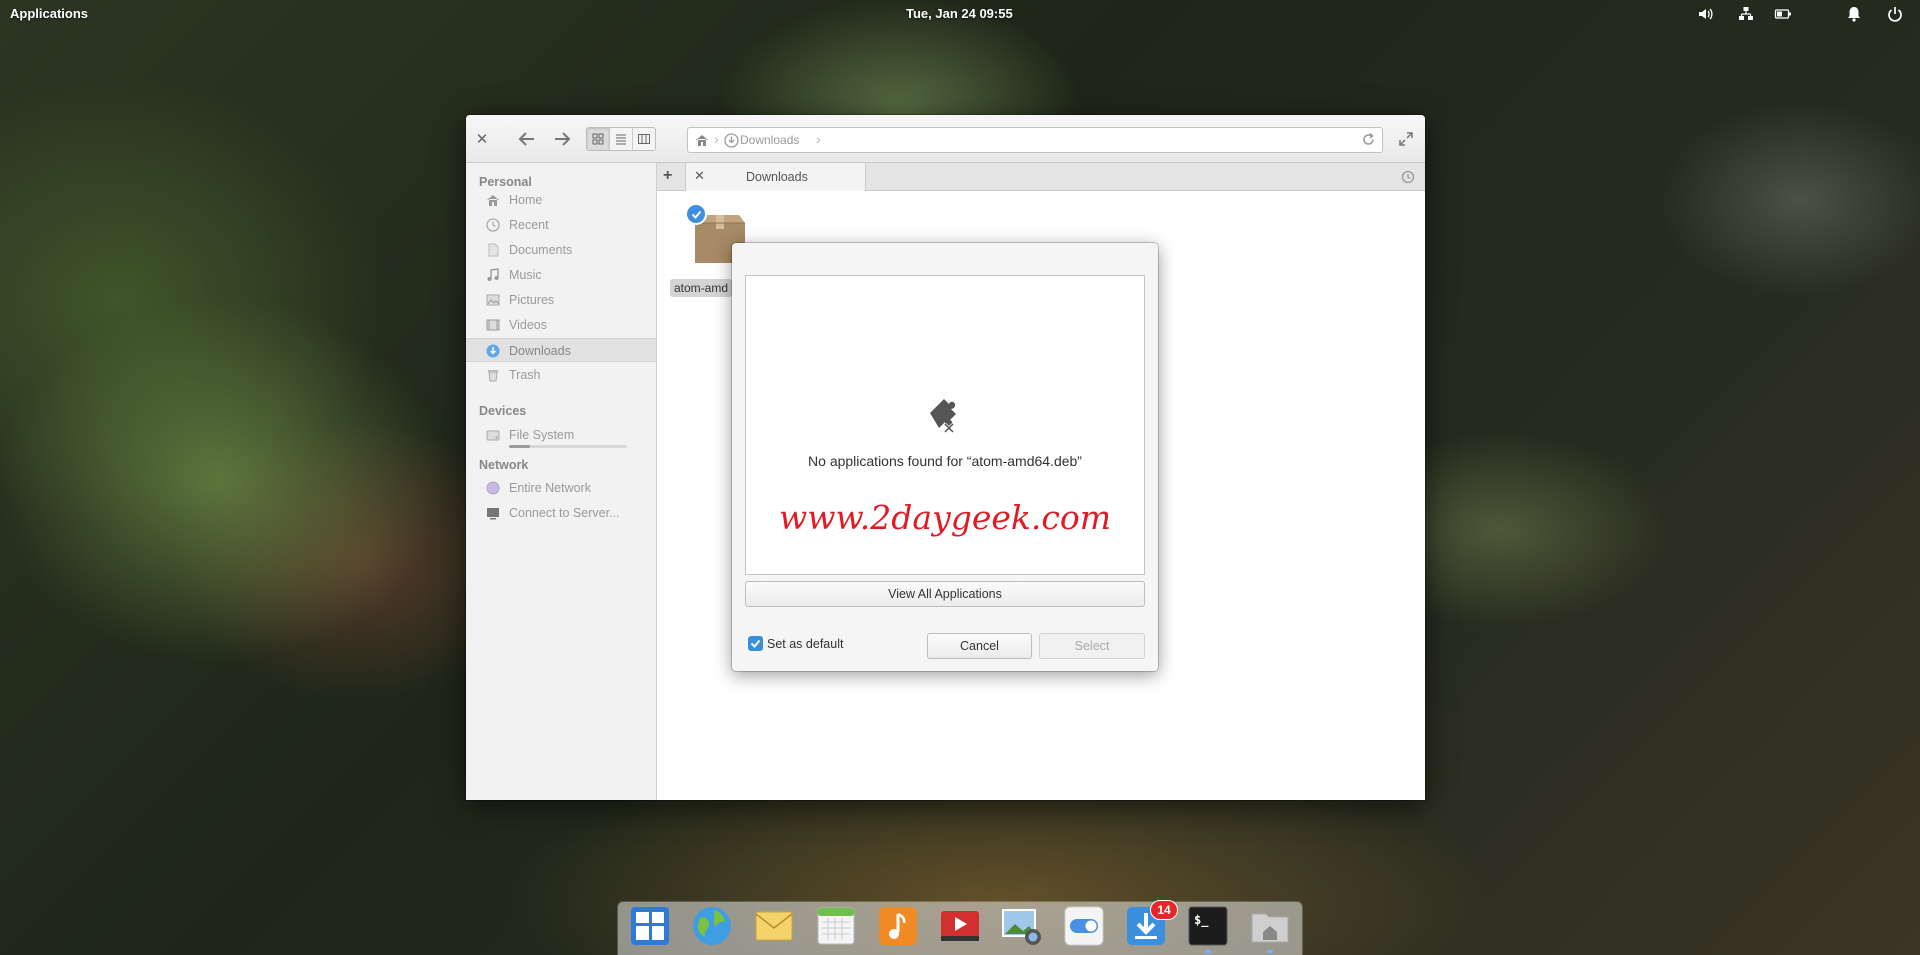 Image resolution: width=1920 pixels, height=955 pixels. I want to click on applications-menu: Applications, so click(49, 13).